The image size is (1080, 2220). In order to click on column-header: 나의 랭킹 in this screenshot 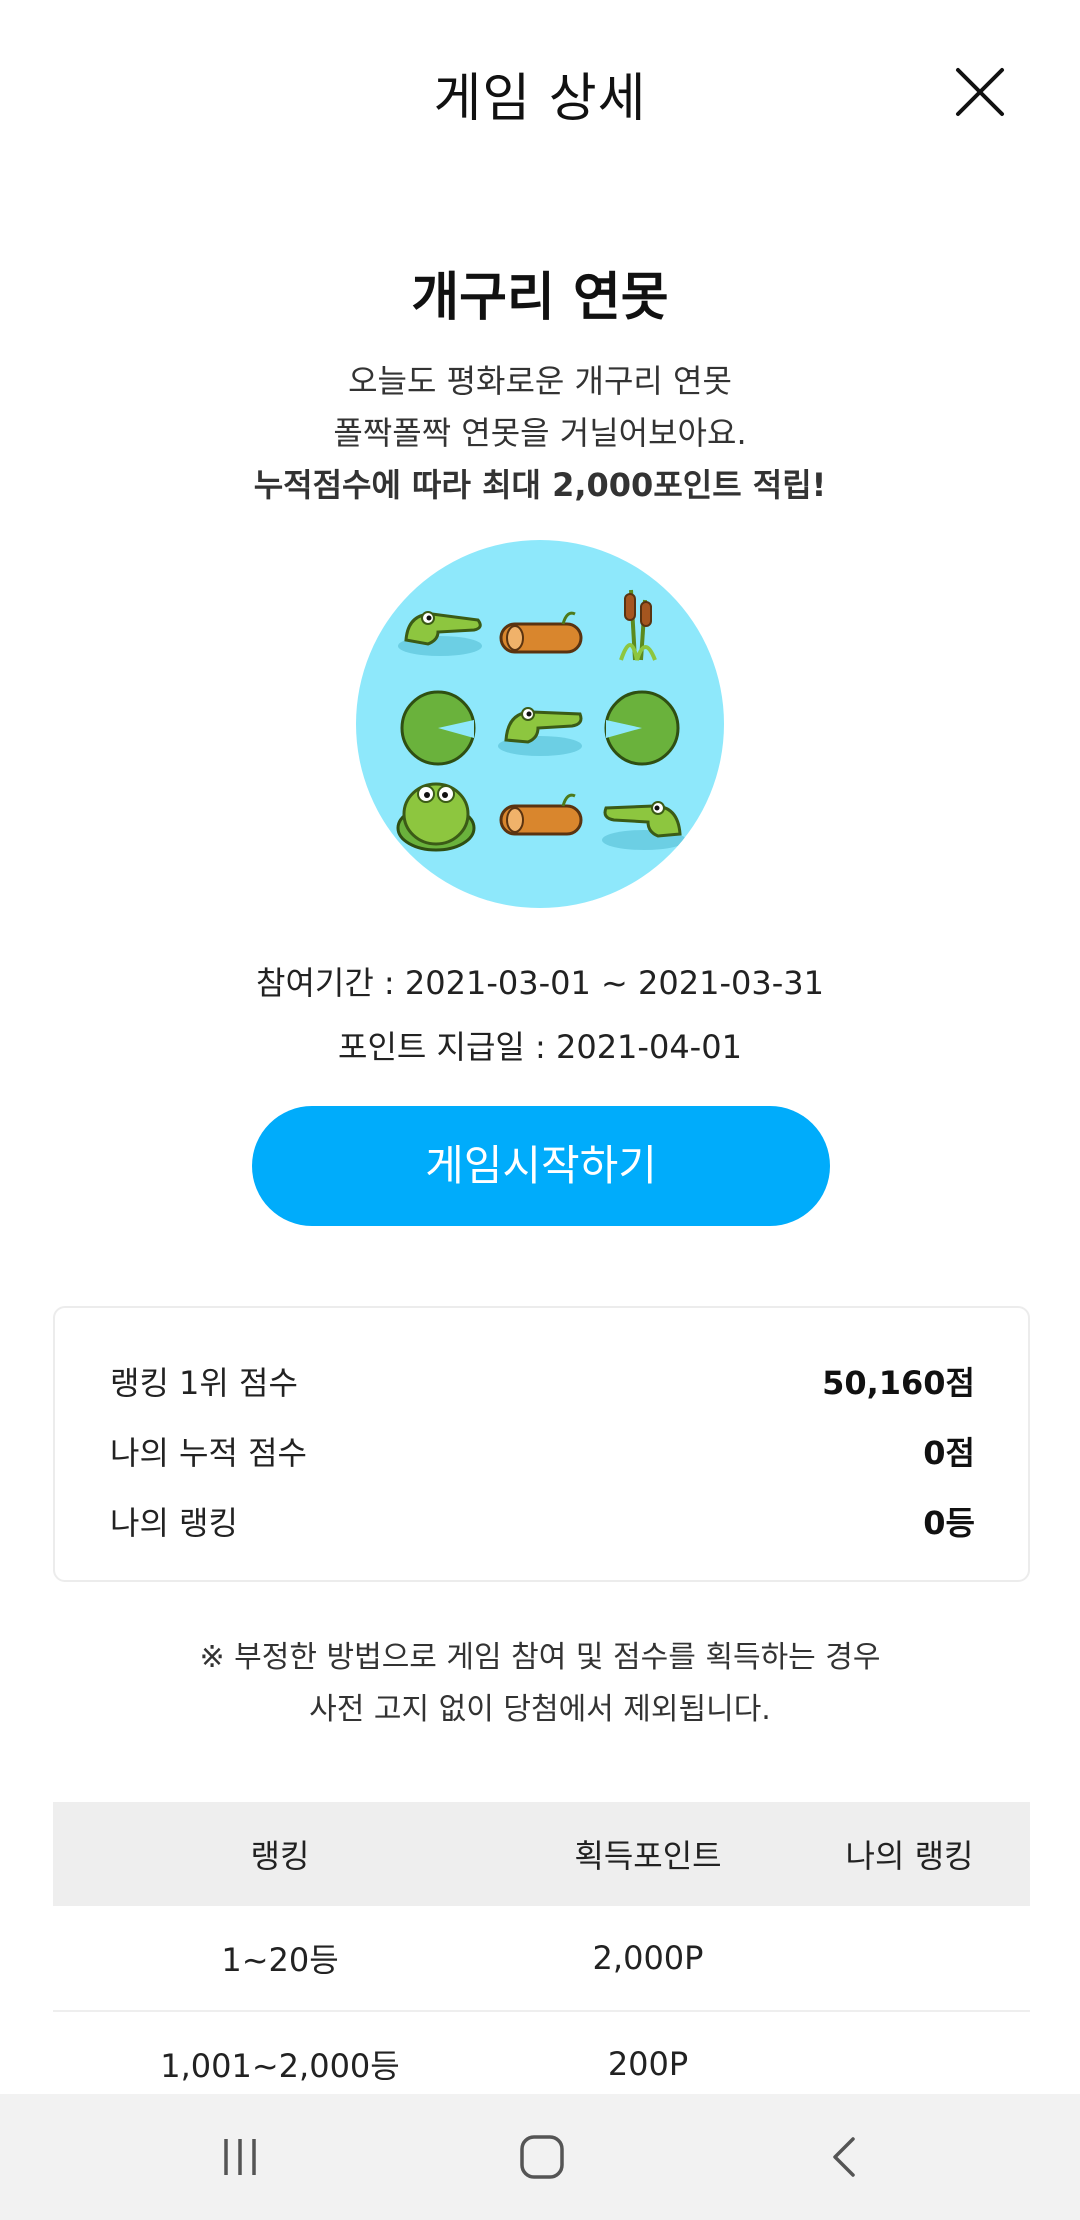, I will do `click(909, 1856)`.